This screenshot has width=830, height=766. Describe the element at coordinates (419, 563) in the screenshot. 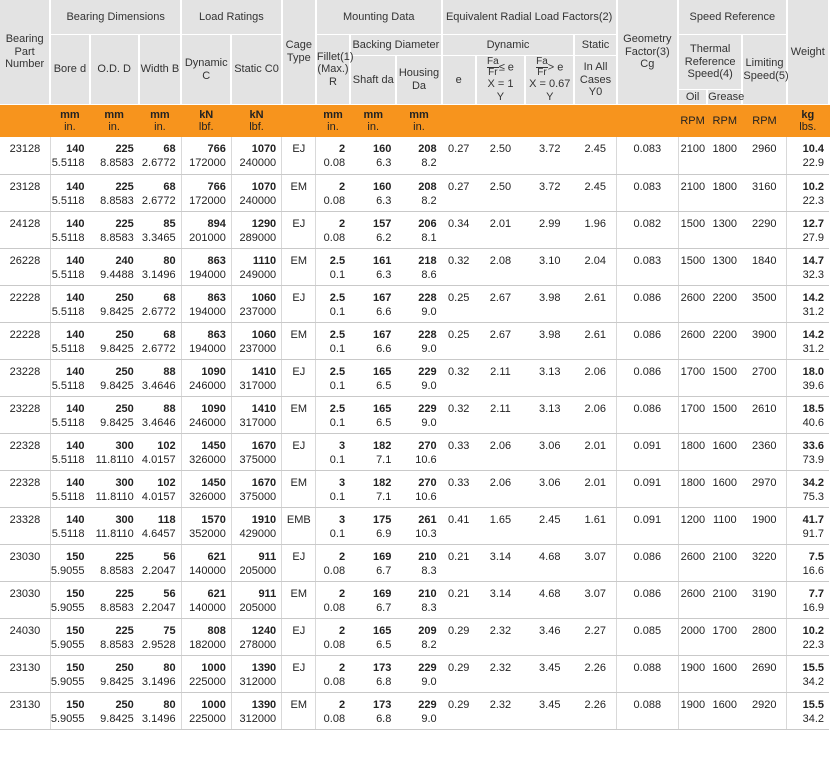

I see `cell-housing-diameter: 210 8.3` at that location.